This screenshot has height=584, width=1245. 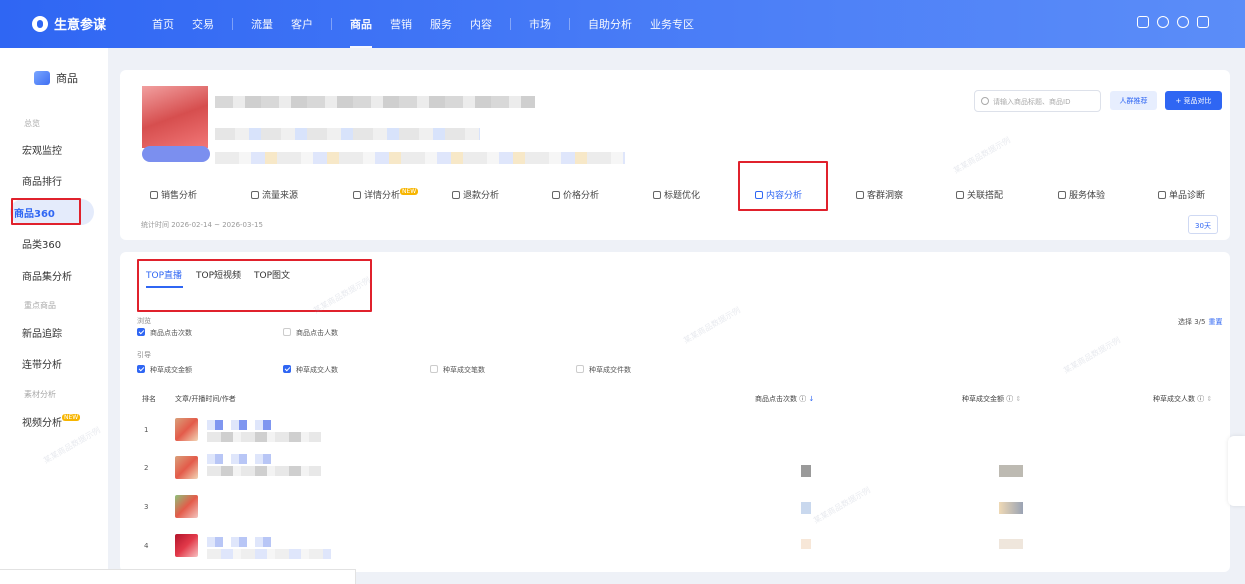 What do you see at coordinates (1203, 224) in the screenshot?
I see `days-button: 30天` at bounding box center [1203, 224].